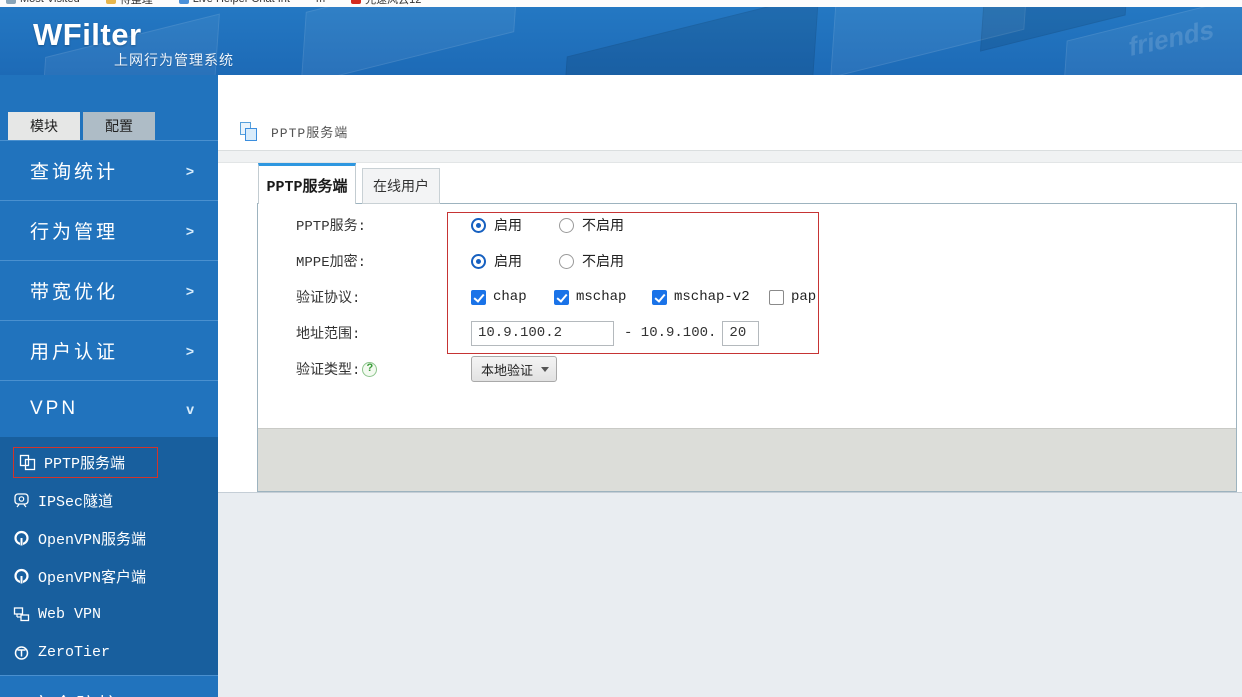 This screenshot has height=697, width=1242. I want to click on submenu-label: OpenVPN服务端, so click(92, 540).